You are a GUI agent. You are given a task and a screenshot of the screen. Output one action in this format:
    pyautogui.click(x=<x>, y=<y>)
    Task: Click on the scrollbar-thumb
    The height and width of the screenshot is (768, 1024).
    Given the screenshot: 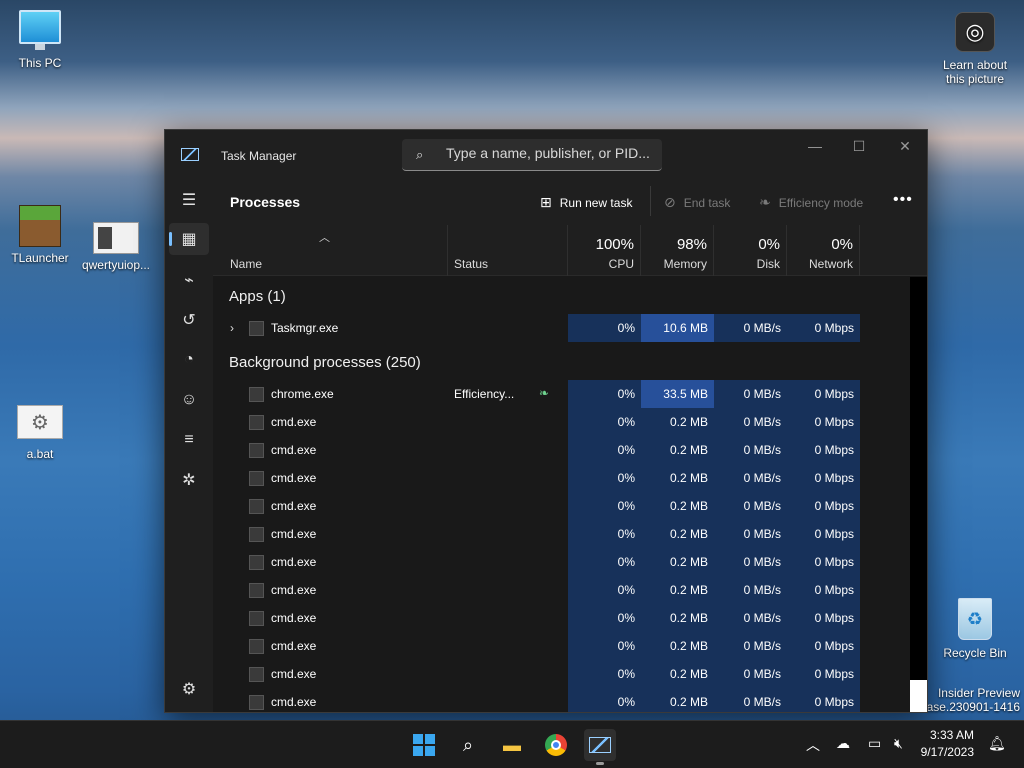 What is the action you would take?
    pyautogui.click(x=918, y=696)
    